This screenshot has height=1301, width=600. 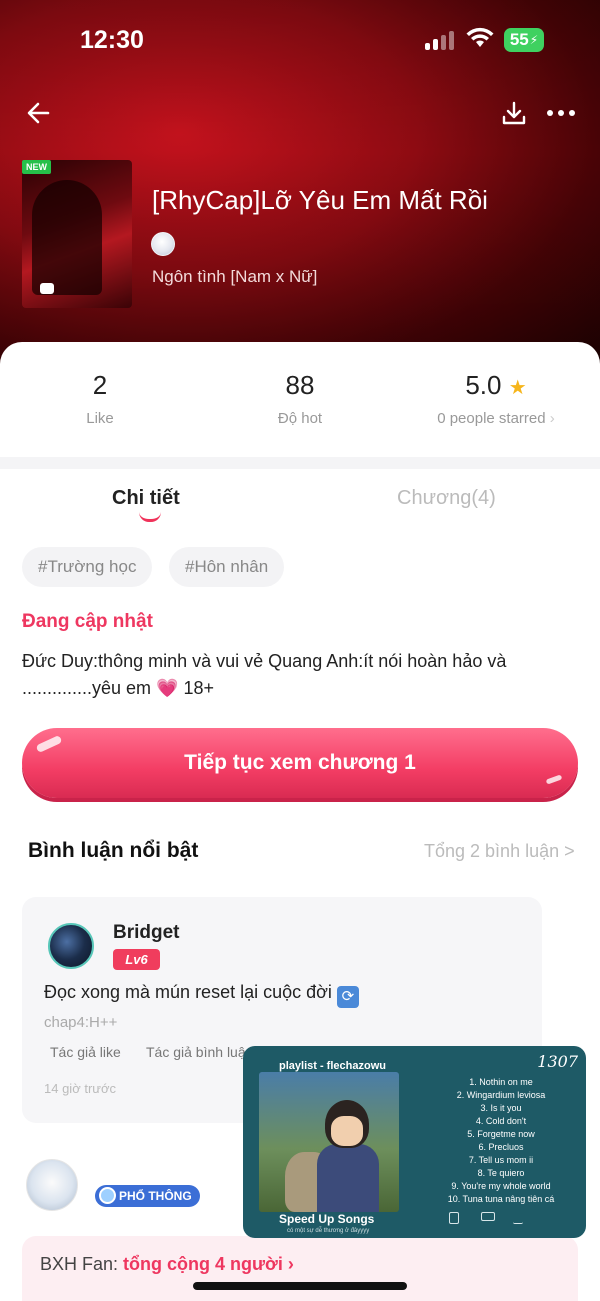 I want to click on tab-active-indicator, so click(x=150, y=517).